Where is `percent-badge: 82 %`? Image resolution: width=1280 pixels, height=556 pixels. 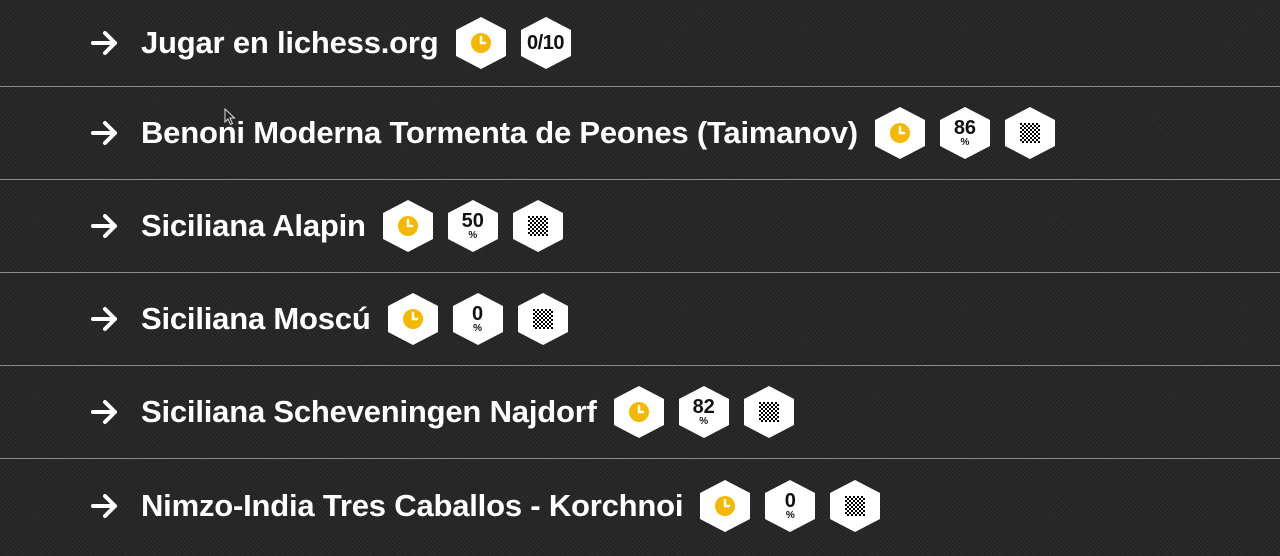 percent-badge: 82 % is located at coordinates (704, 412).